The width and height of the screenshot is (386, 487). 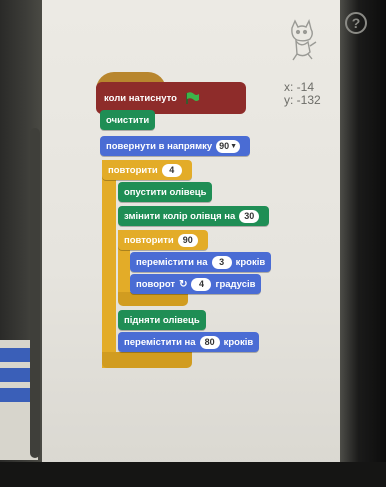 What do you see at coordinates (221, 262) in the screenshot?
I see `move-inner-steps-input: 3` at bounding box center [221, 262].